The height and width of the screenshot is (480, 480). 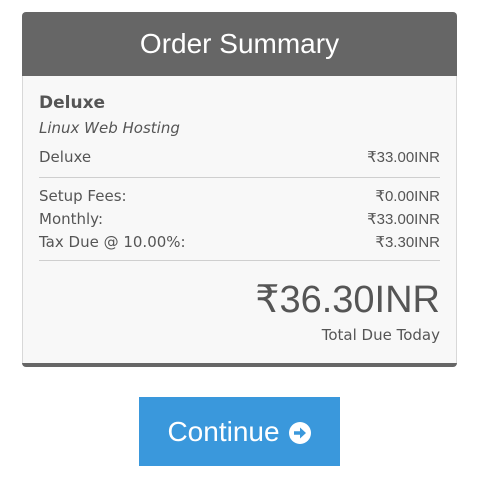 What do you see at coordinates (380, 335) in the screenshot?
I see `total-label: Total Due Today` at bounding box center [380, 335].